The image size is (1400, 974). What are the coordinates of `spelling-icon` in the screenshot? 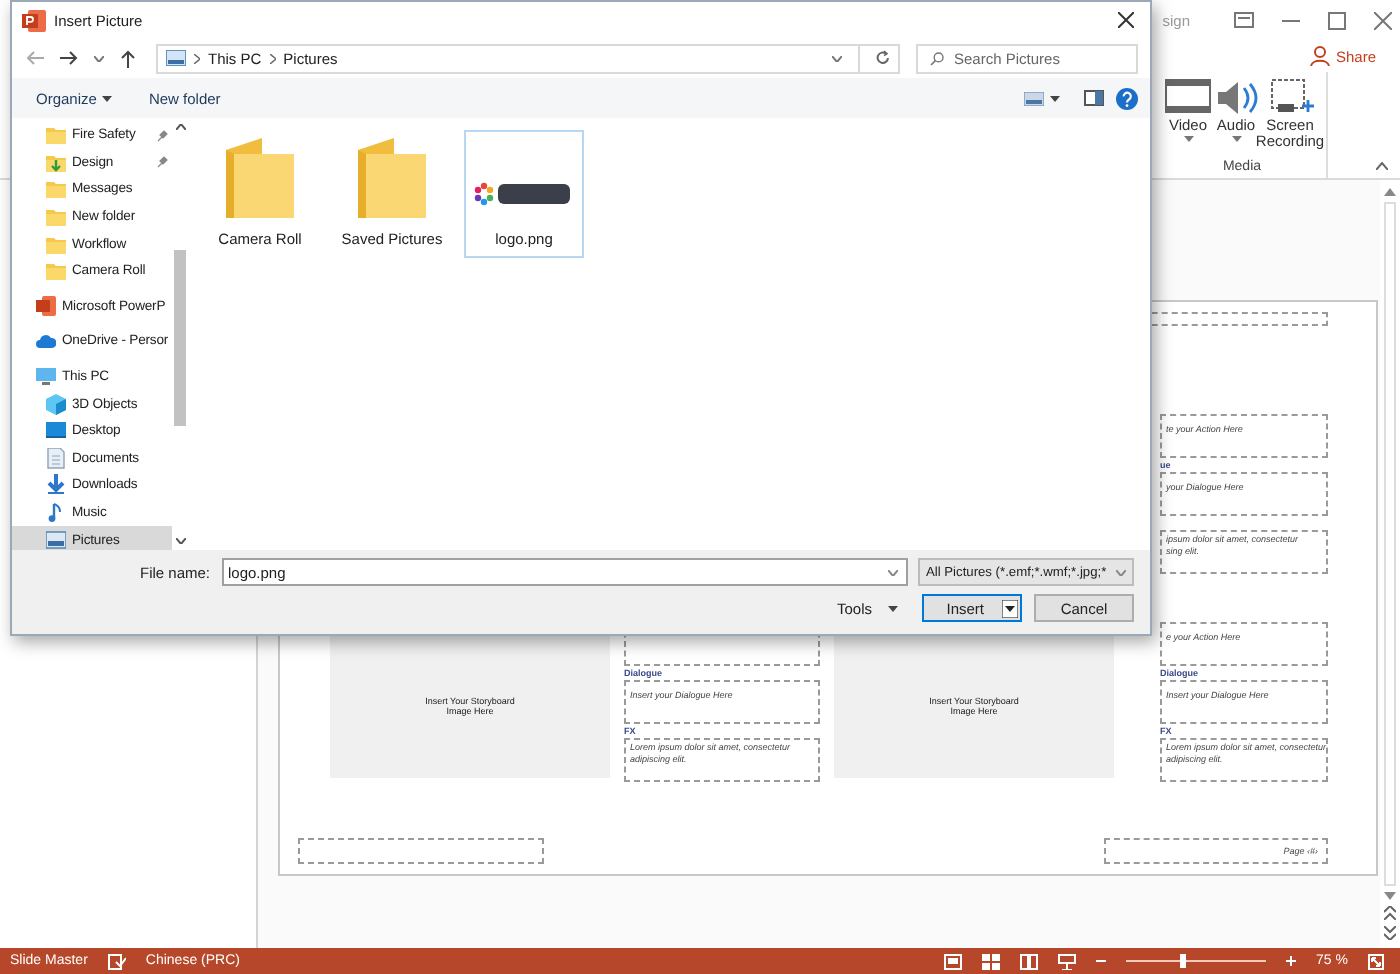 It's located at (116, 961).